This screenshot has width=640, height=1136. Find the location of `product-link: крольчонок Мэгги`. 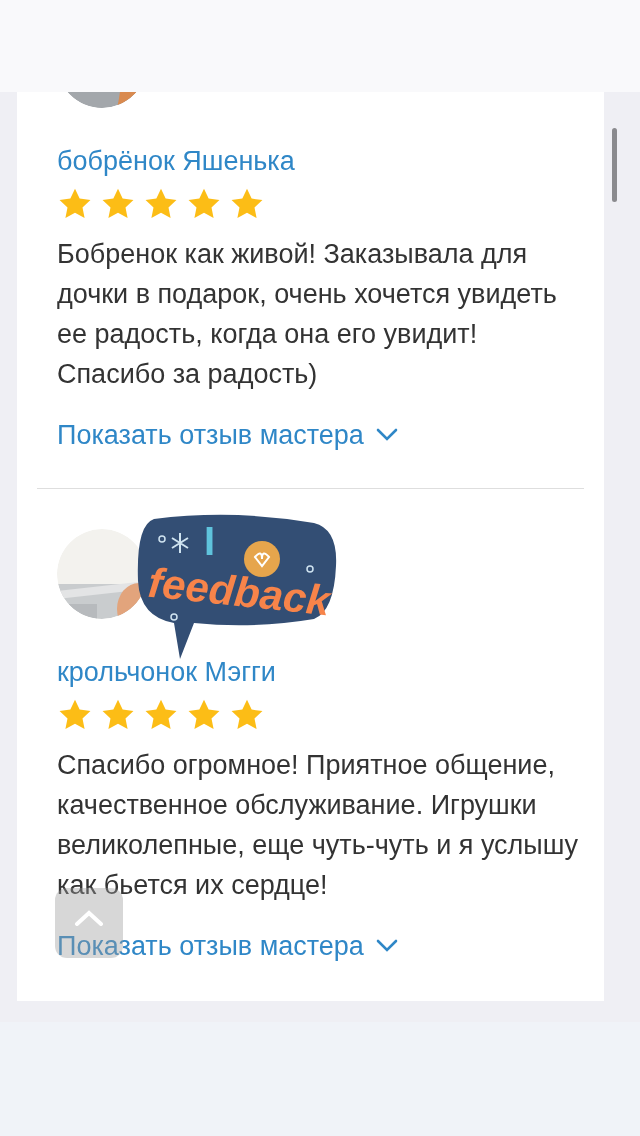

product-link: крольчонок Мэгги is located at coordinates (310, 672).